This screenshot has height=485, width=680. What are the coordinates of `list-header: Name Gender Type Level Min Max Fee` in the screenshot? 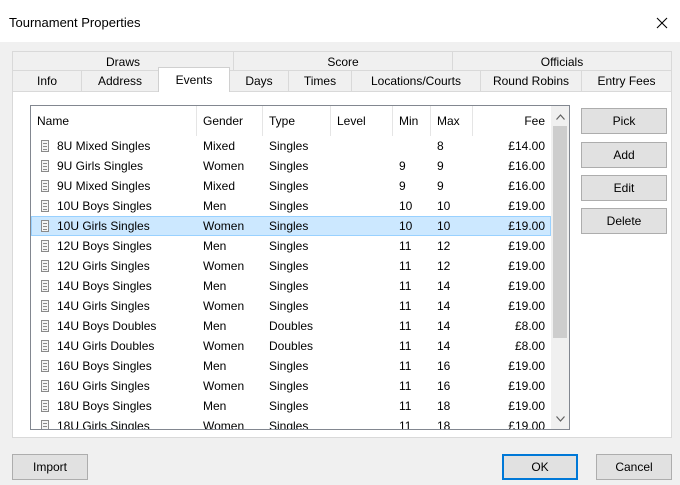 It's located at (291, 121).